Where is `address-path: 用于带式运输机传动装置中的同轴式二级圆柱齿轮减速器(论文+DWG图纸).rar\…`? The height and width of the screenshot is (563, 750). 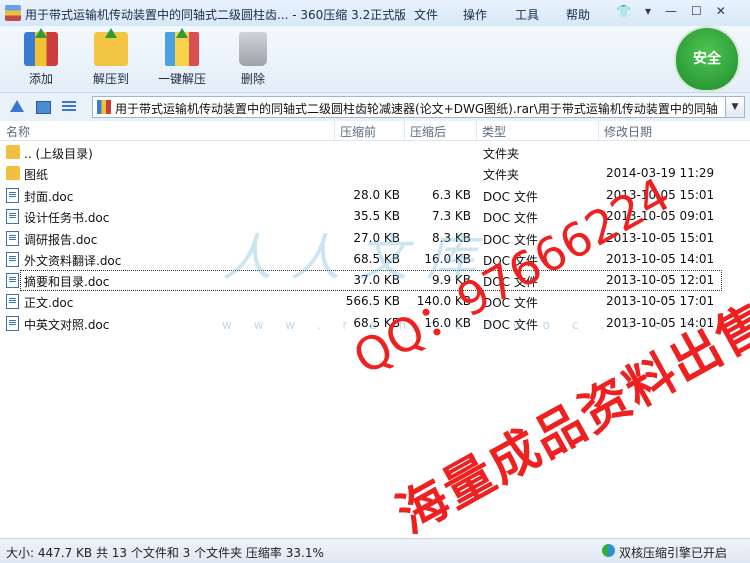
address-path: 用于带式运输机传动装置中的同轴式二级圆柱齿轮减速器(论文+DWG图纸).rar\… is located at coordinates (416, 109).